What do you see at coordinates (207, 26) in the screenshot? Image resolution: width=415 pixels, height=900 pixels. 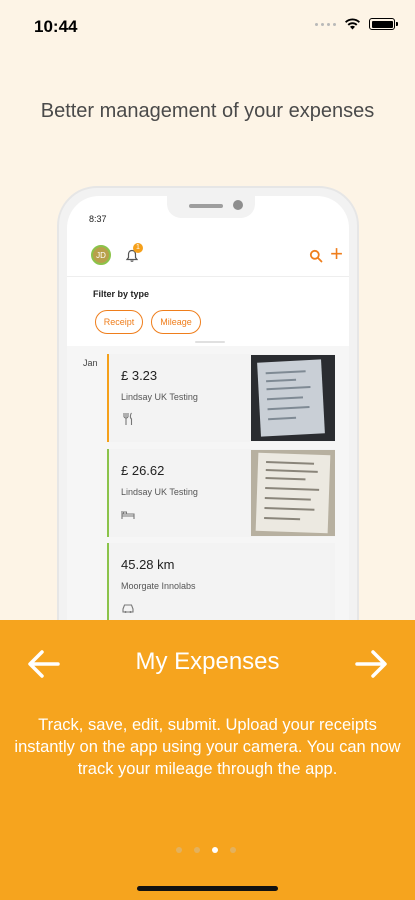 I see `status-bar: 10:44` at bounding box center [207, 26].